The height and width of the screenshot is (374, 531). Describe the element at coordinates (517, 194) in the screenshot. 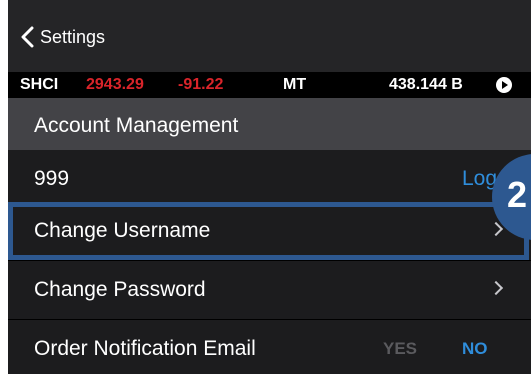

I see `step-number: 2` at that location.